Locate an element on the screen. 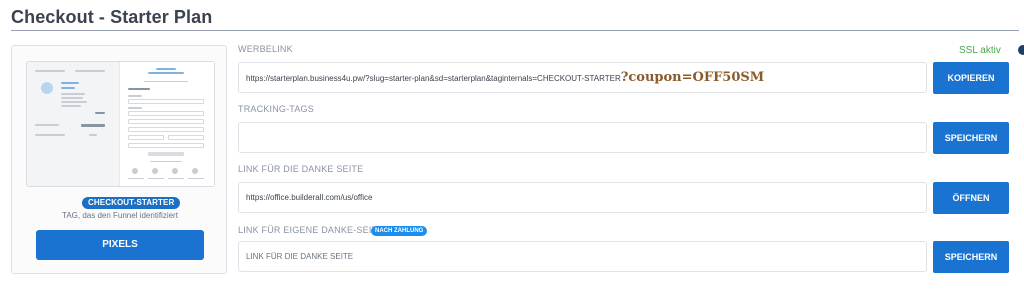 This screenshot has width=1024, height=296. thumbnail-right-column is located at coordinates (166, 124).